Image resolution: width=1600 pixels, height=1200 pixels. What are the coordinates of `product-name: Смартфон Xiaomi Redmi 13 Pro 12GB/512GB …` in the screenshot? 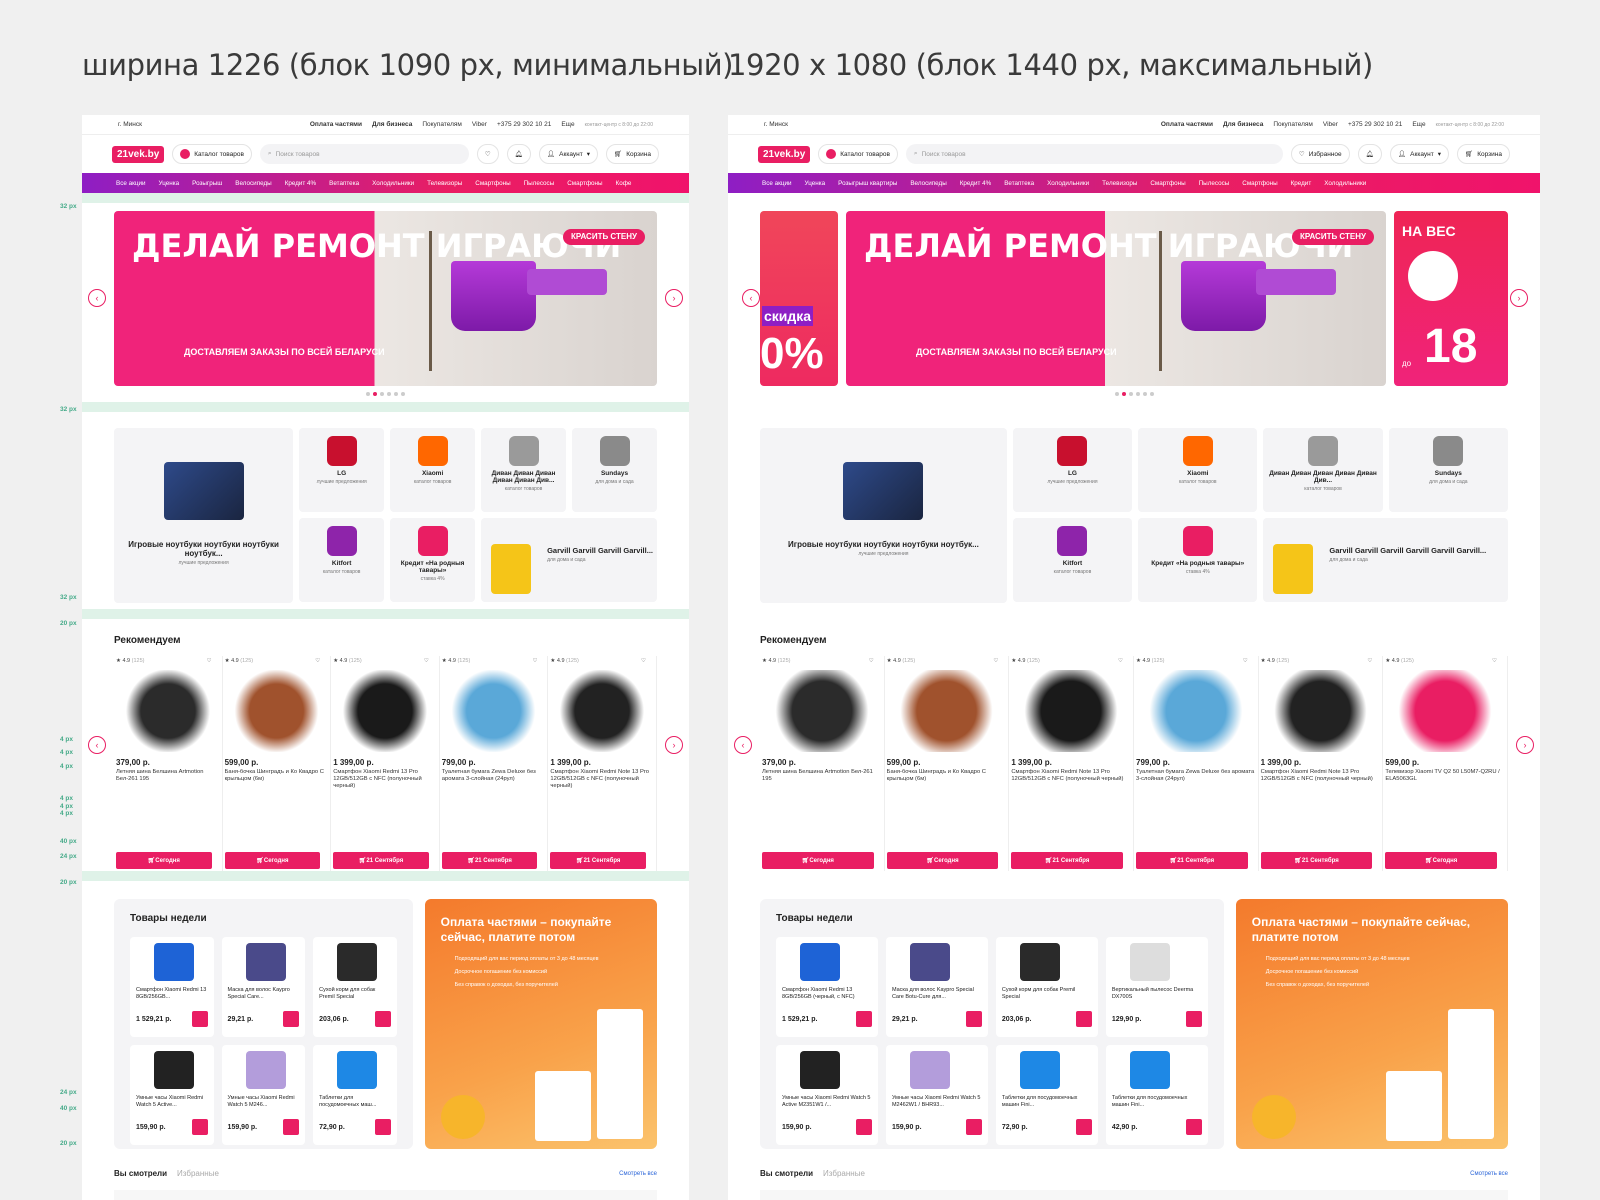 It's located at (385, 787).